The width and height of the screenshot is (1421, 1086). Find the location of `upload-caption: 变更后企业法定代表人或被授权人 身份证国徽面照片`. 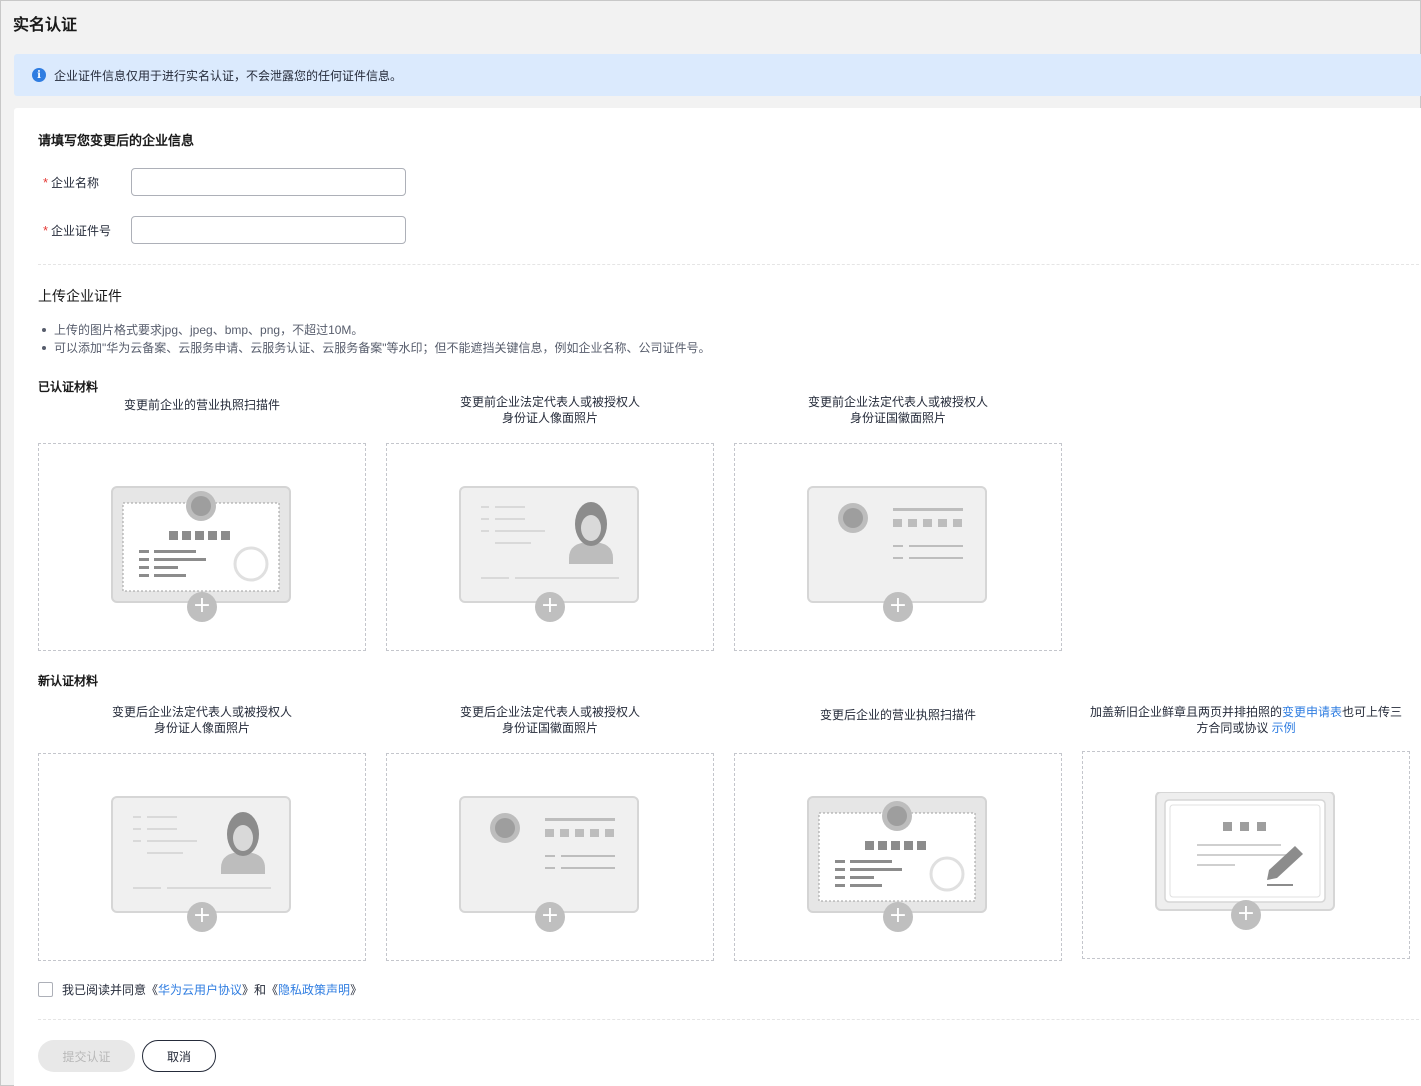

upload-caption: 变更后企业法定代表人或被授权人 身份证国徽面照片 is located at coordinates (549, 720).